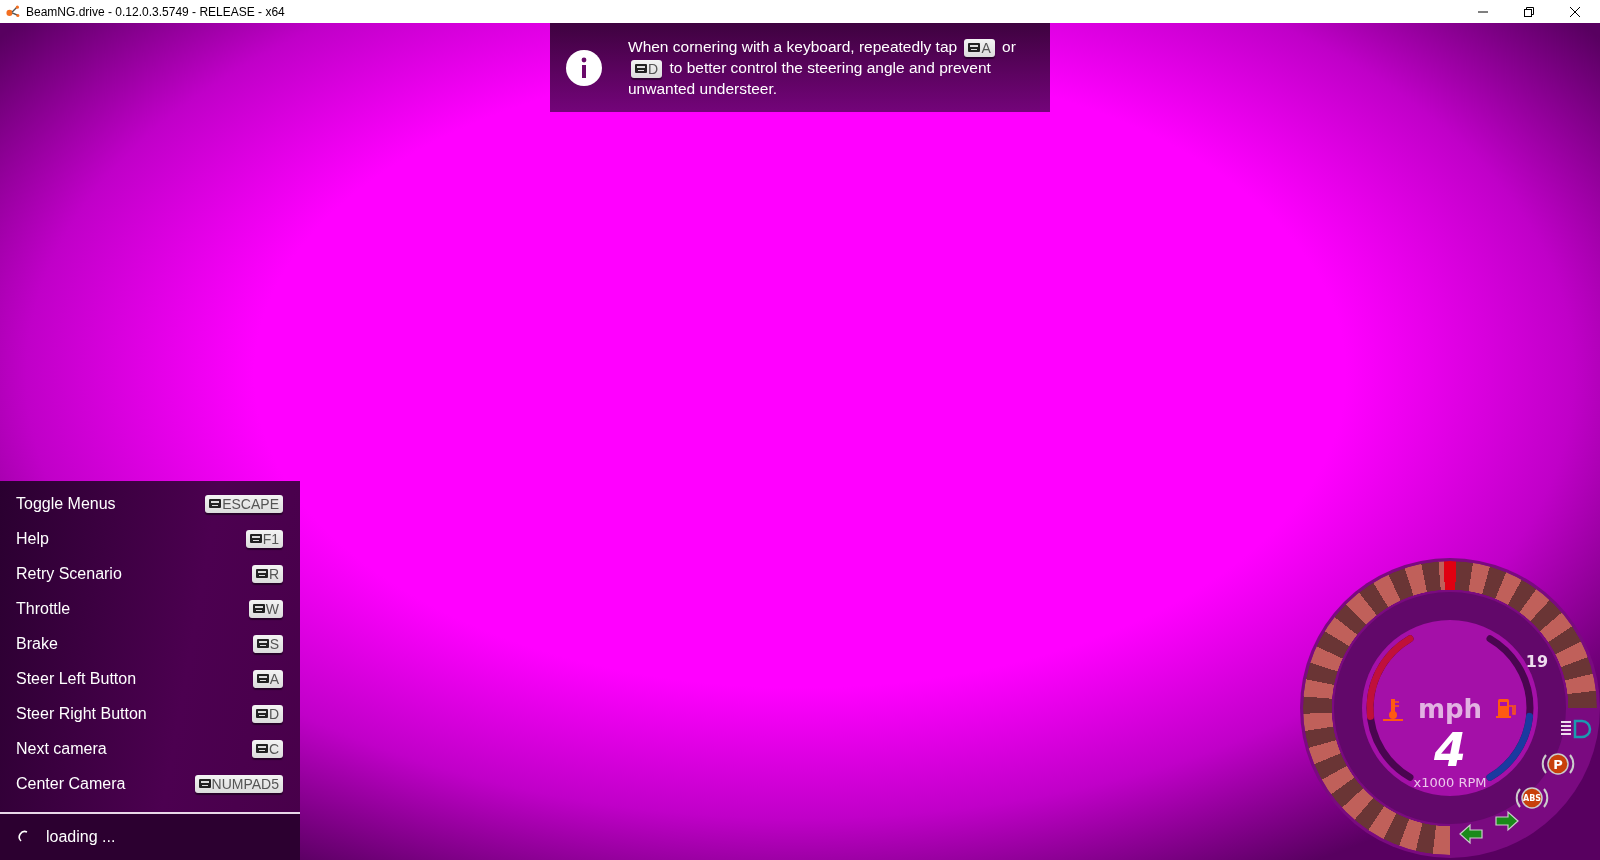  What do you see at coordinates (76, 678) in the screenshot?
I see `action-label: Steer Left Button` at bounding box center [76, 678].